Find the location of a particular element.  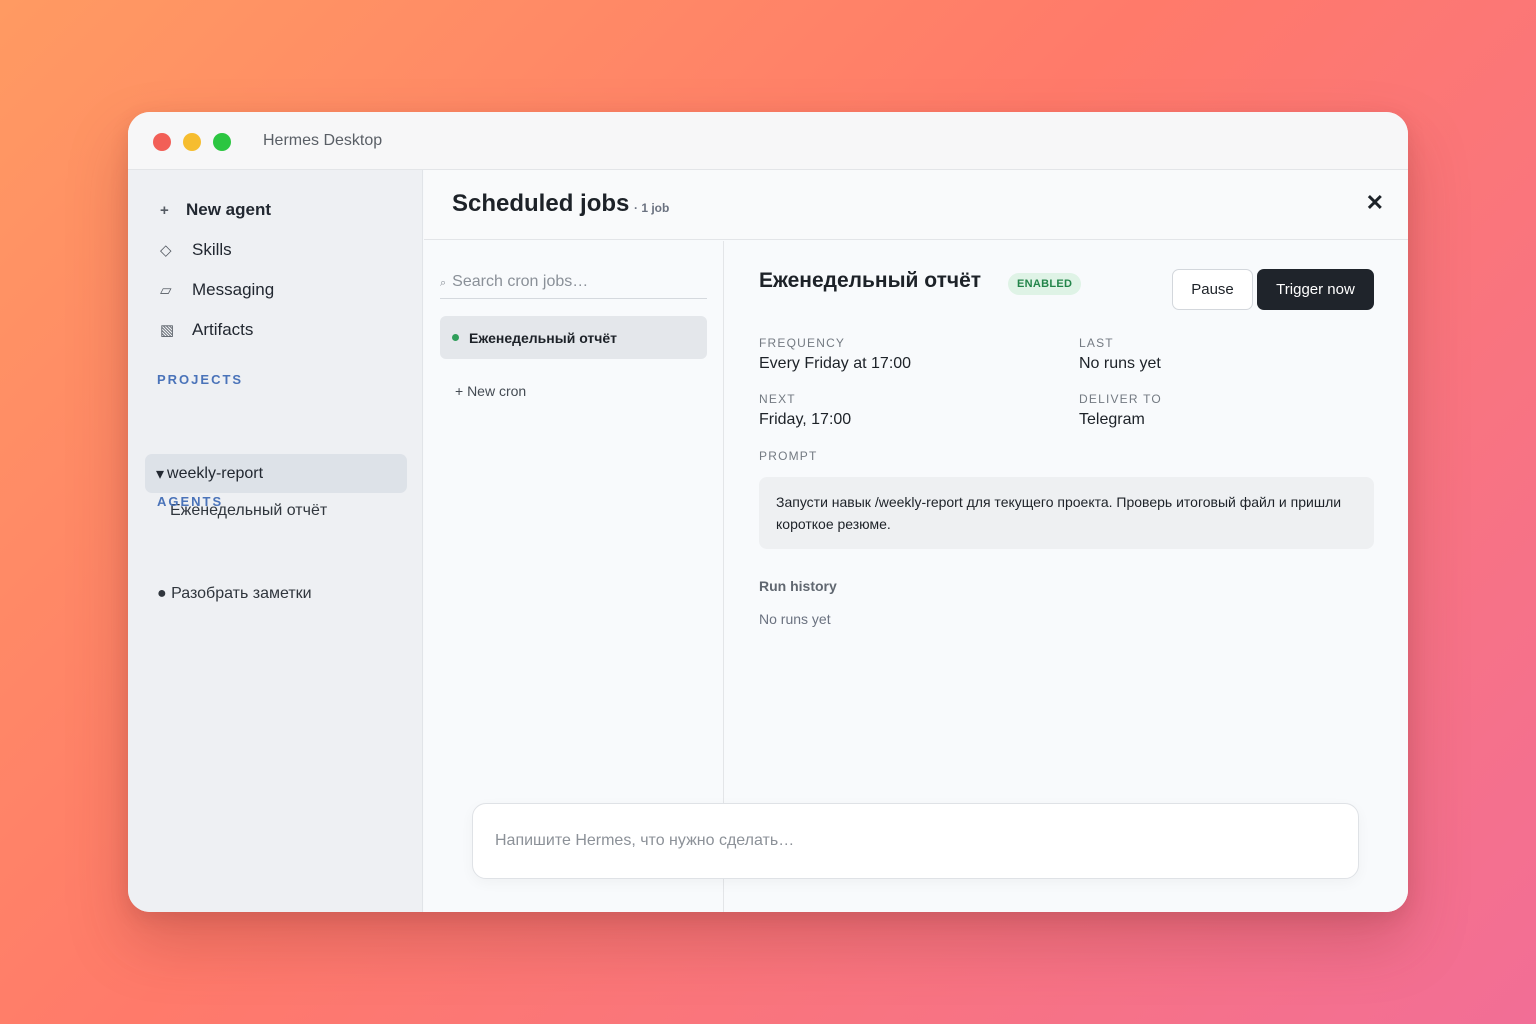

trigger-now-button: Trigger now is located at coordinates (1315, 289).